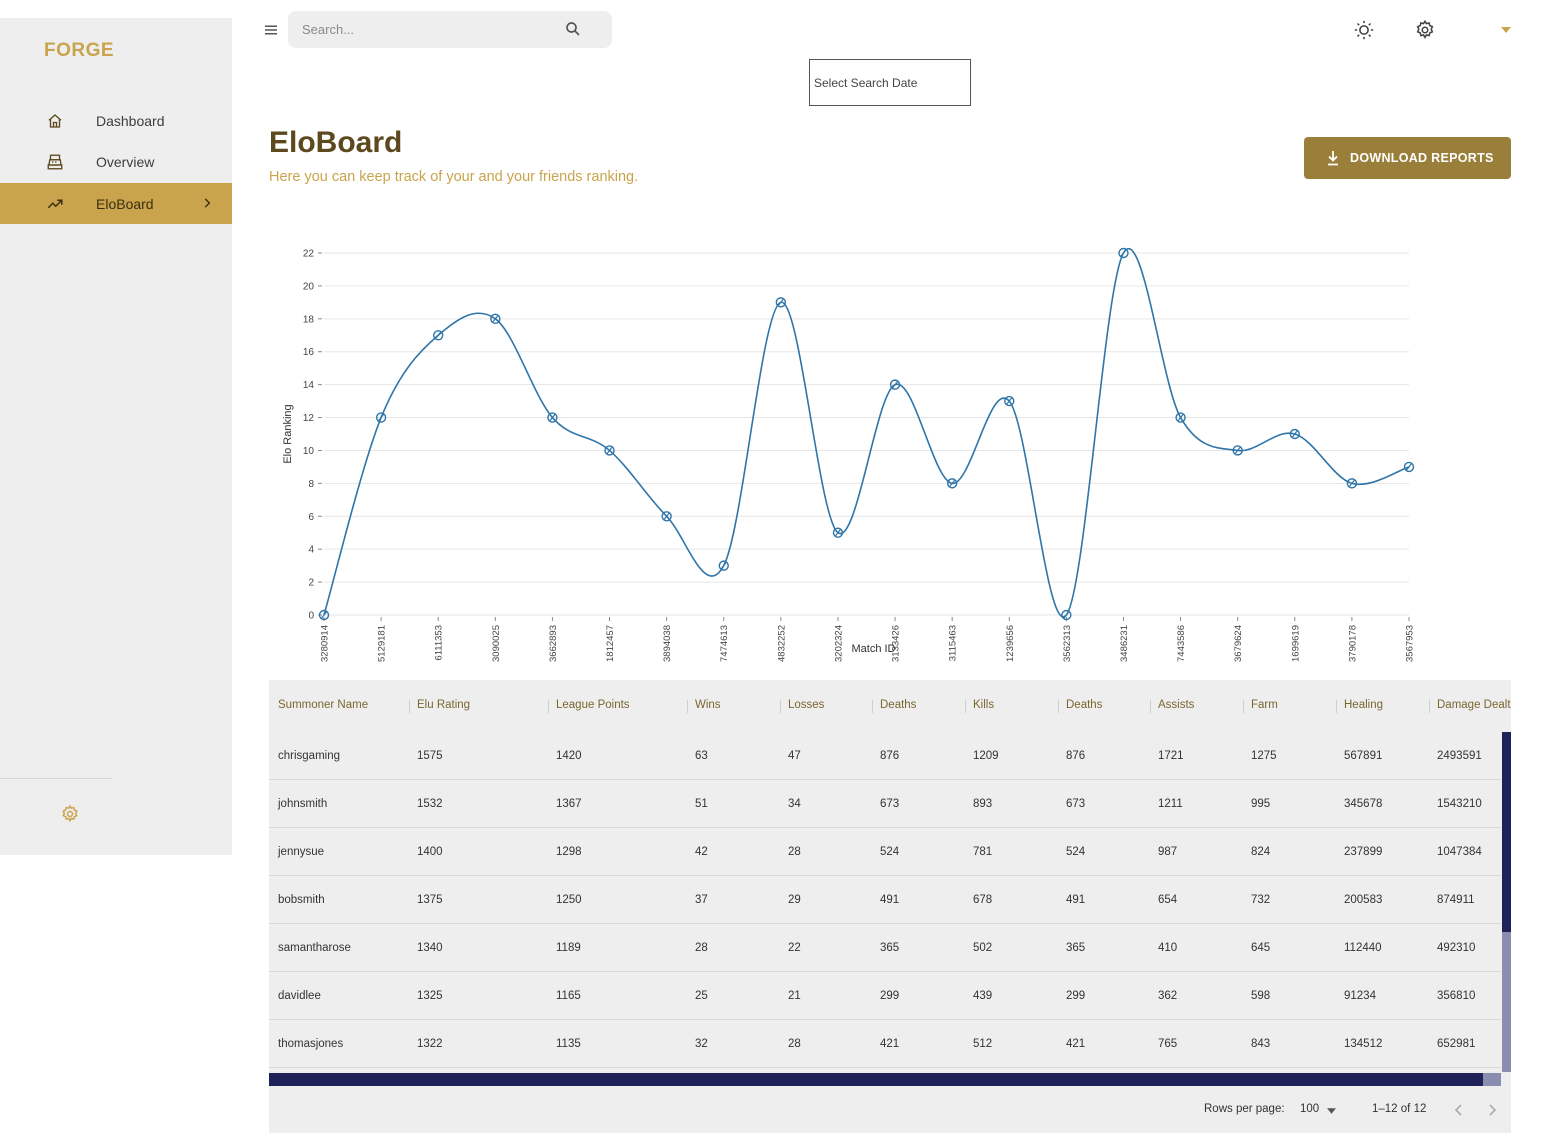 This screenshot has width=1548, height=1133. What do you see at coordinates (430, 852) in the screenshot?
I see `table-cell: 1400` at bounding box center [430, 852].